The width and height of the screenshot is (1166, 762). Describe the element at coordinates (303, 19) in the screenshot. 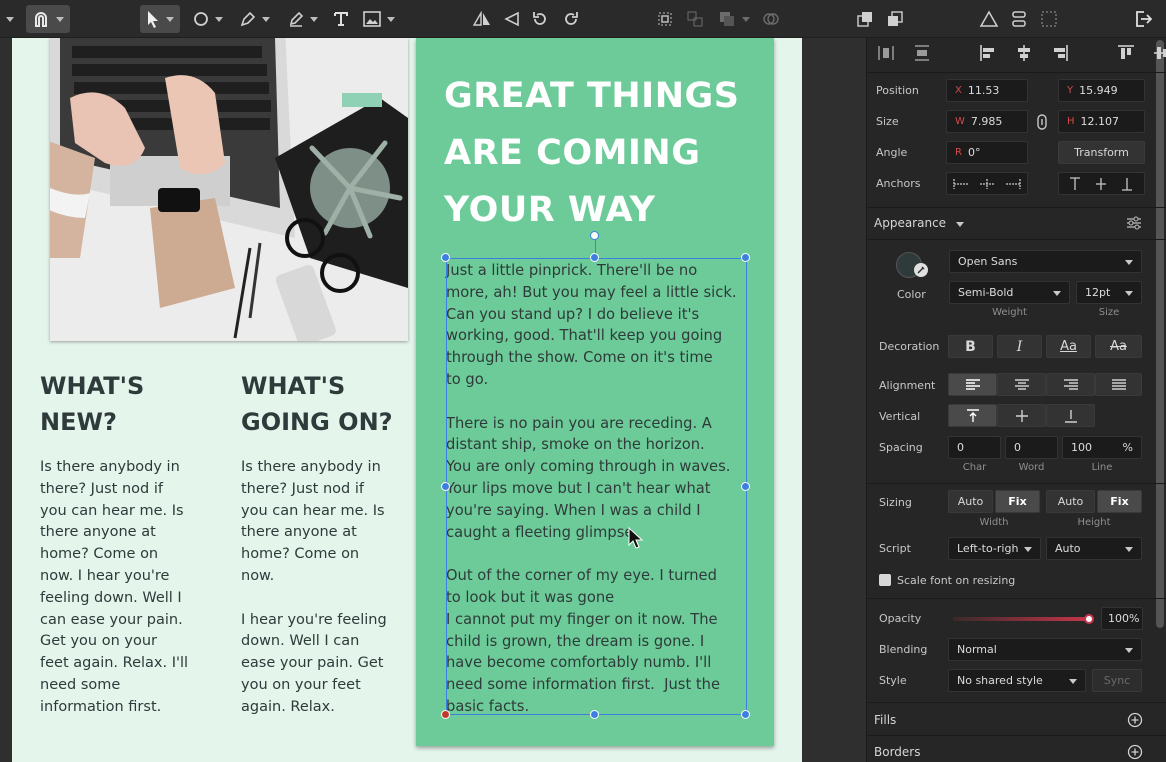

I see `pencil-tool` at that location.